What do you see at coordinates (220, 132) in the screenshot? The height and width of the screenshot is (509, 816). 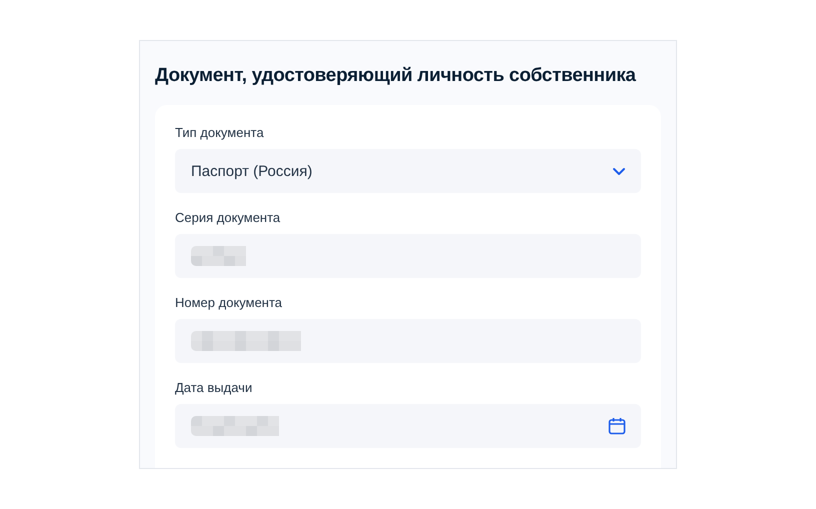 I see `field-label: Тип документа` at bounding box center [220, 132].